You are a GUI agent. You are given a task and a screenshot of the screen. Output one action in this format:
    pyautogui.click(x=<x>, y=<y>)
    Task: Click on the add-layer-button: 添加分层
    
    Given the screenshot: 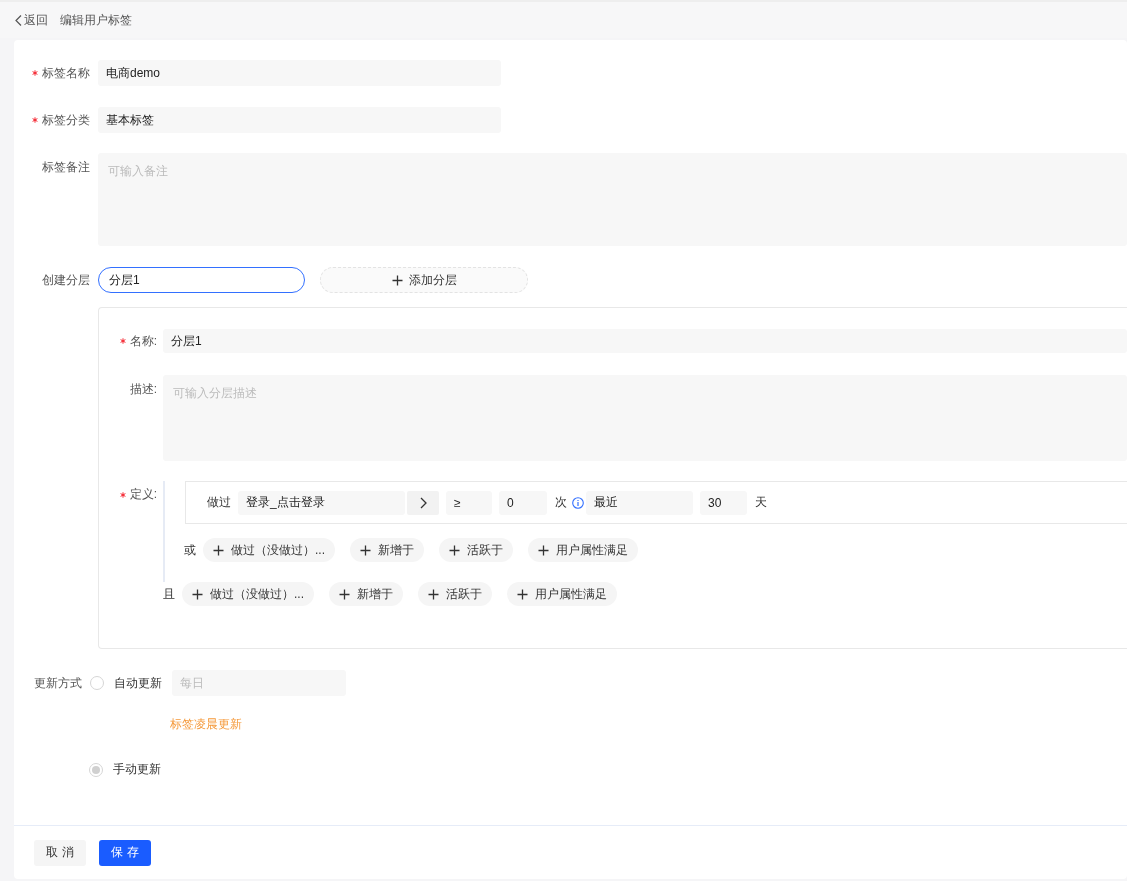 What is the action you would take?
    pyautogui.click(x=424, y=280)
    